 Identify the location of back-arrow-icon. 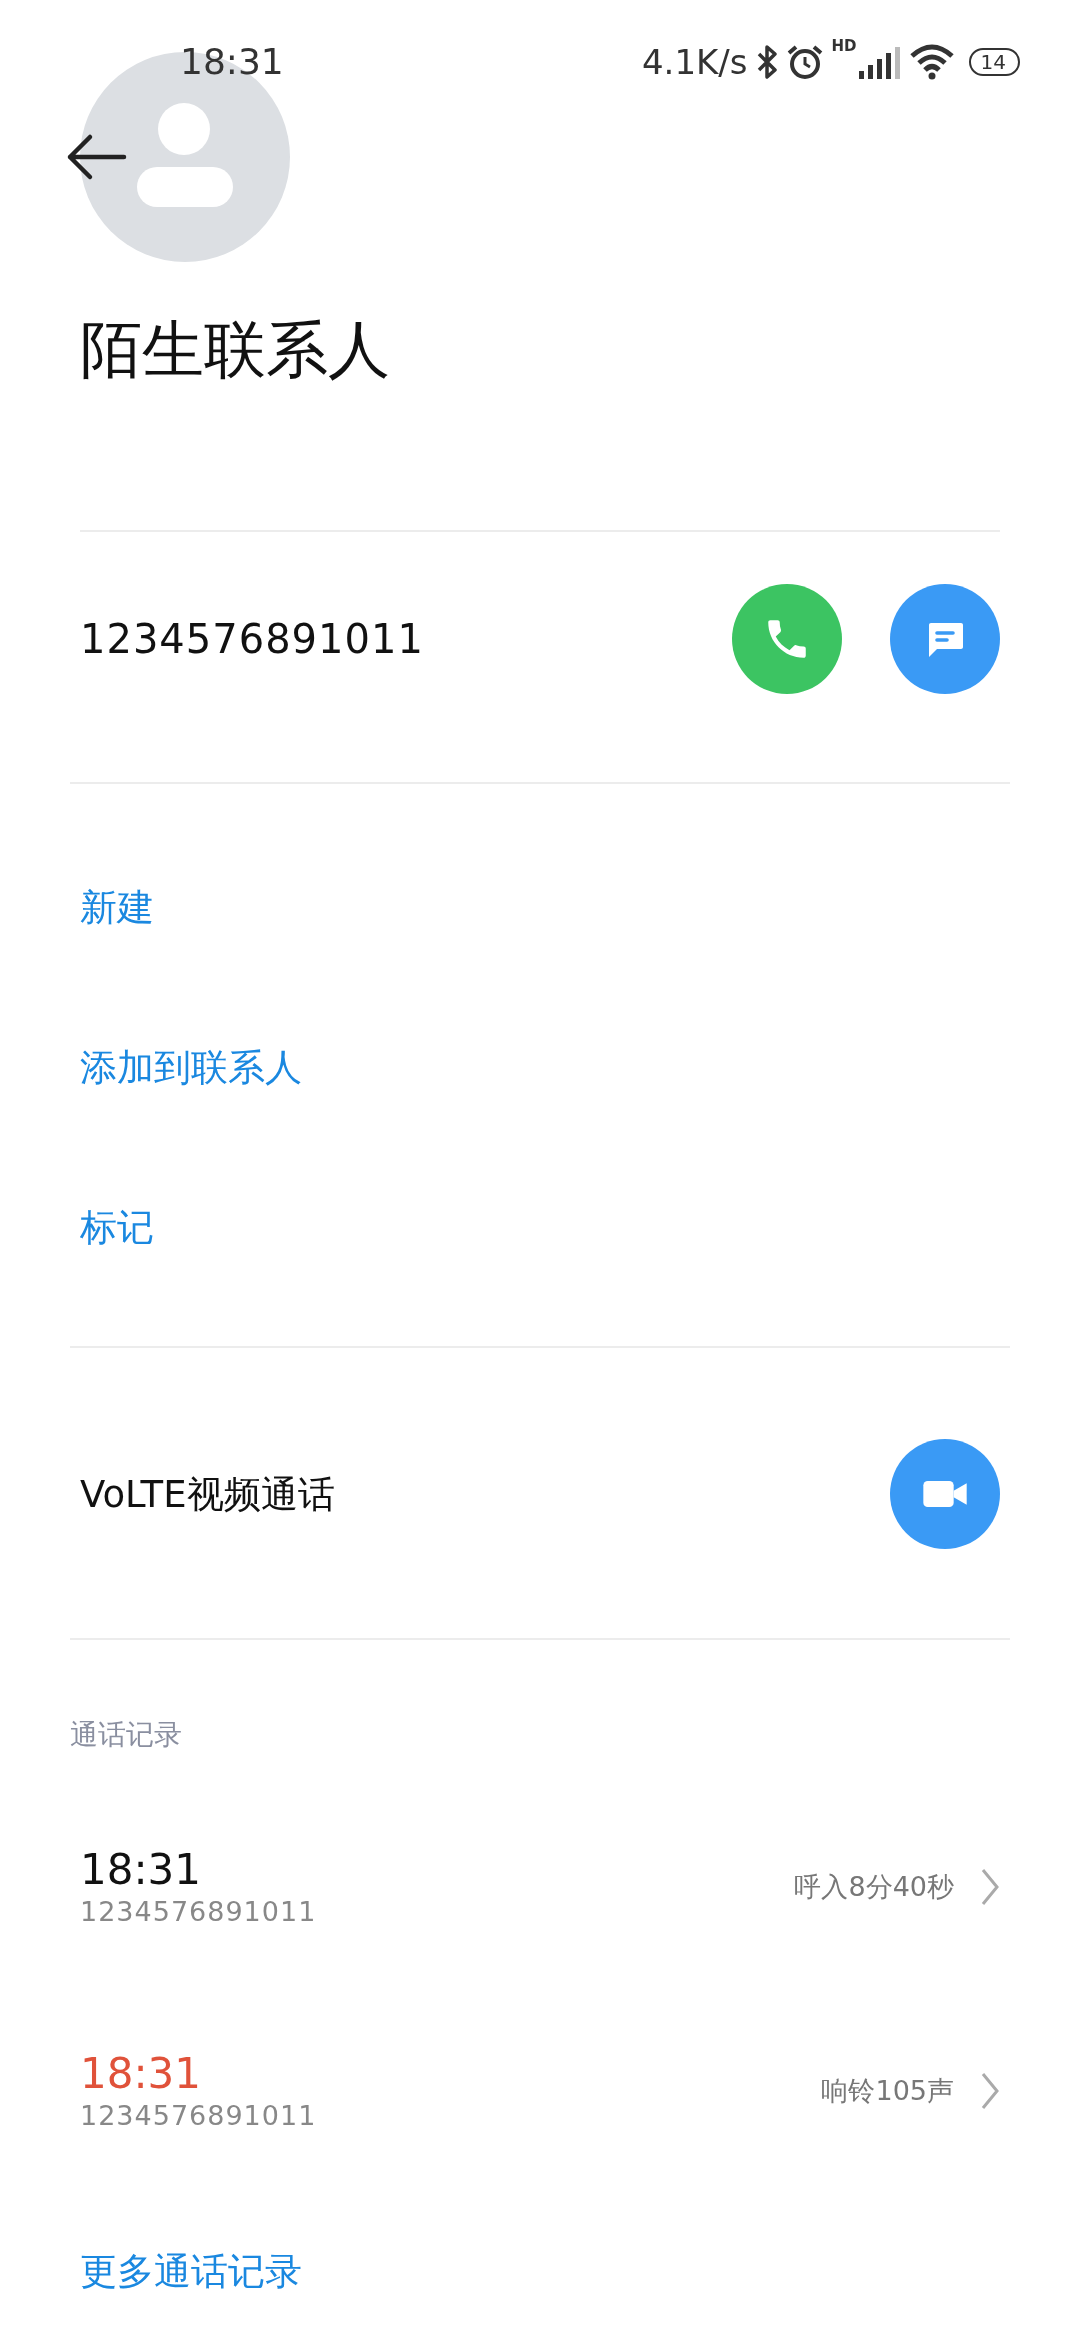
(97, 157).